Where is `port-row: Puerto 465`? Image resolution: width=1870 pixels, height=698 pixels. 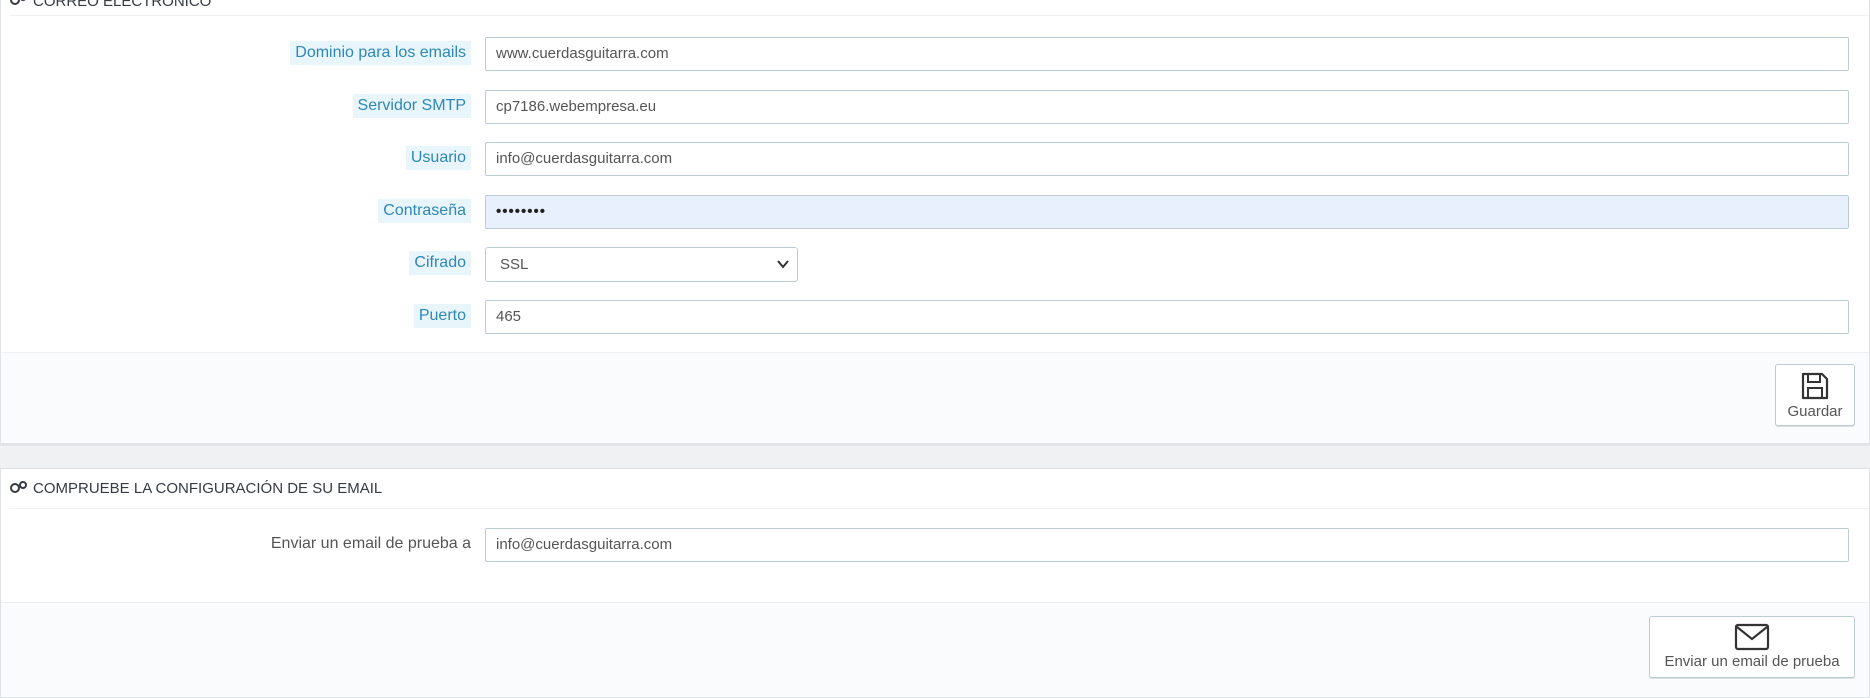
port-row: Puerto 465 is located at coordinates (935, 317).